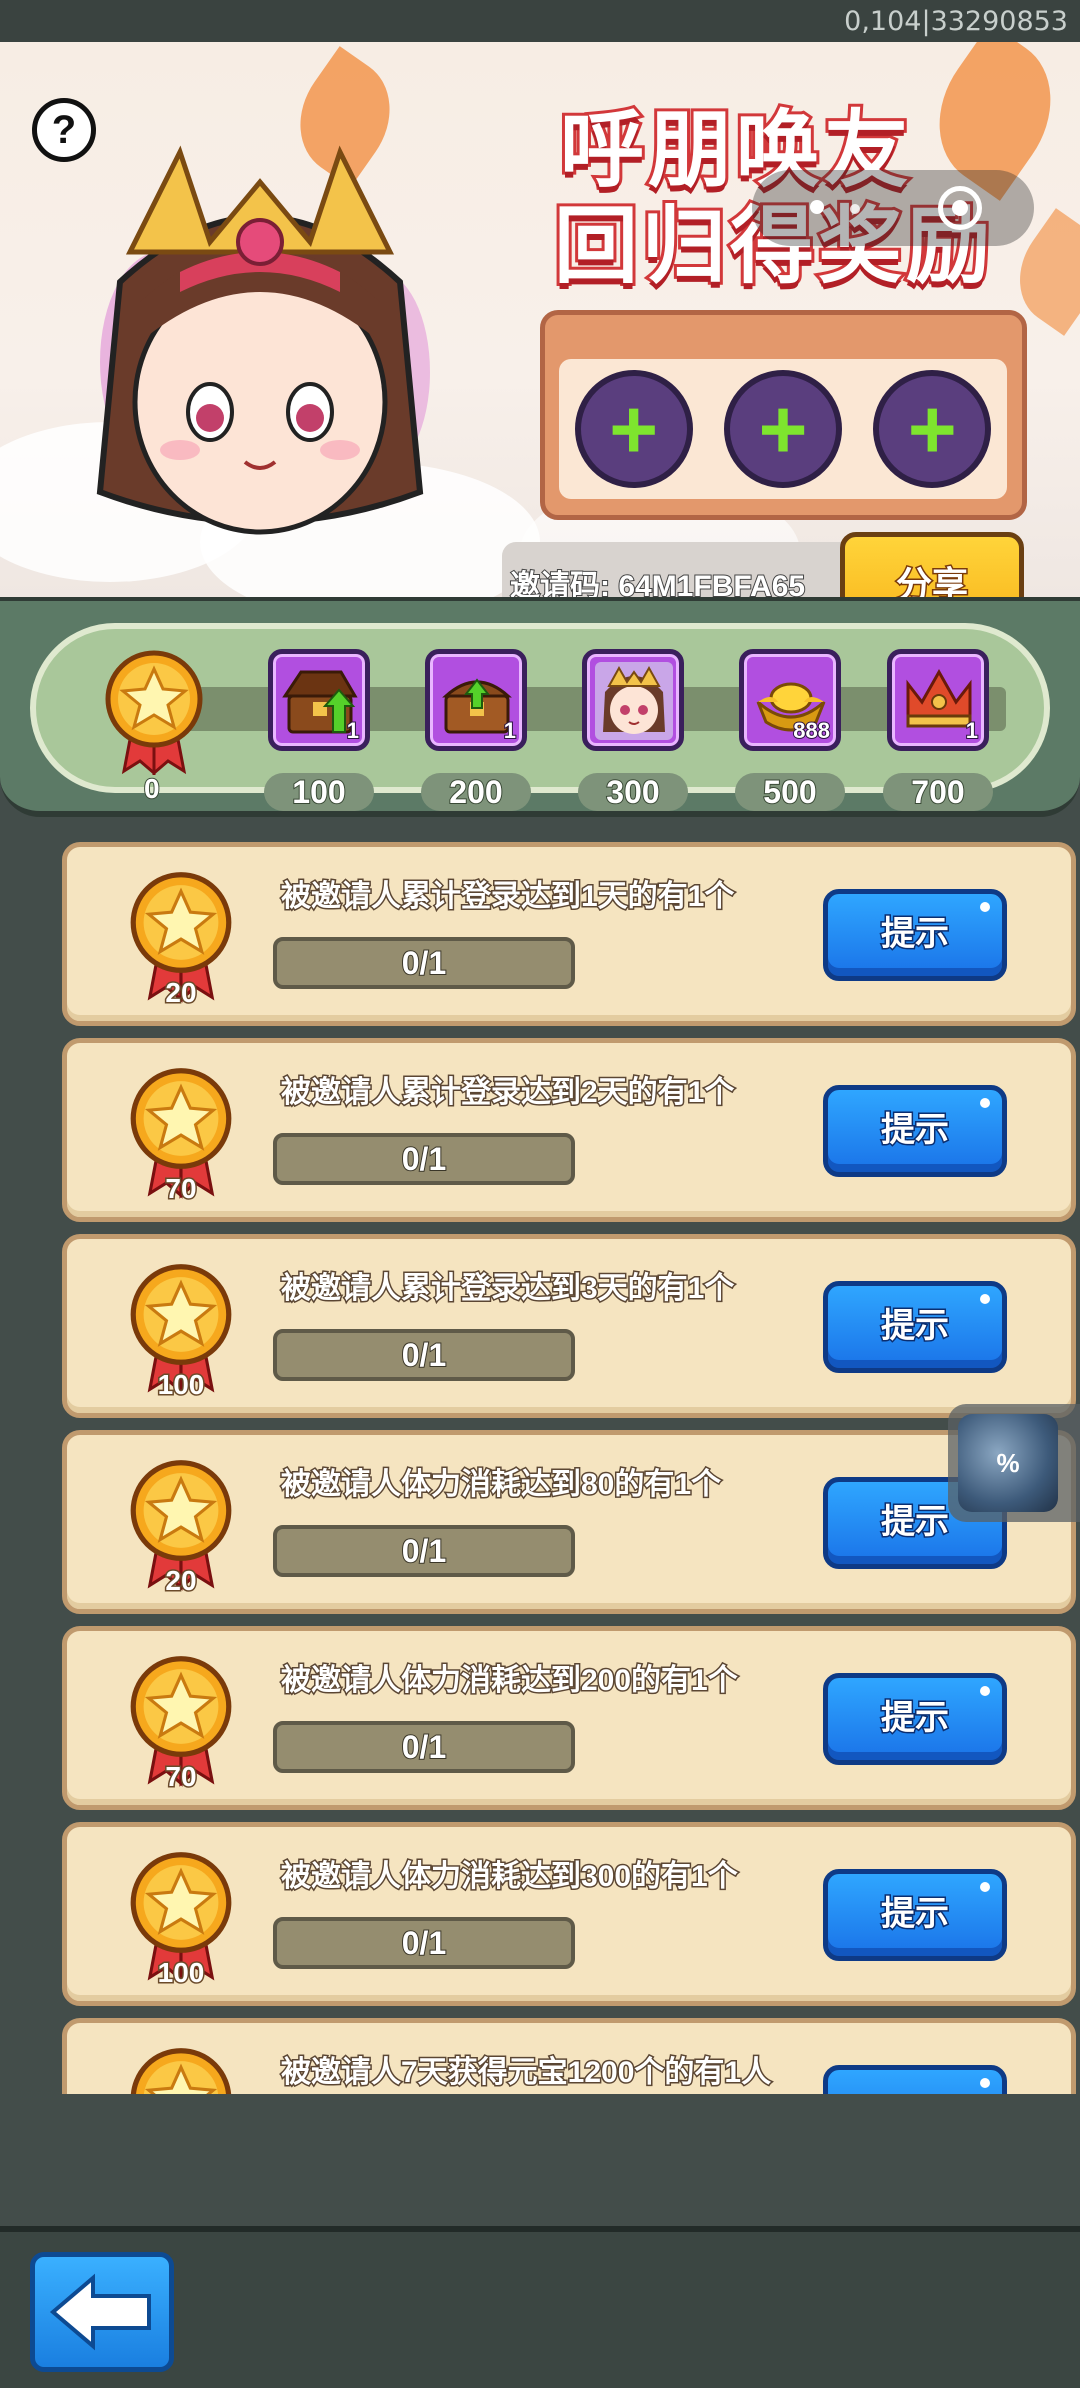 The height and width of the screenshot is (2388, 1080). I want to click on floating-widget-thumb: %, so click(1008, 1463).